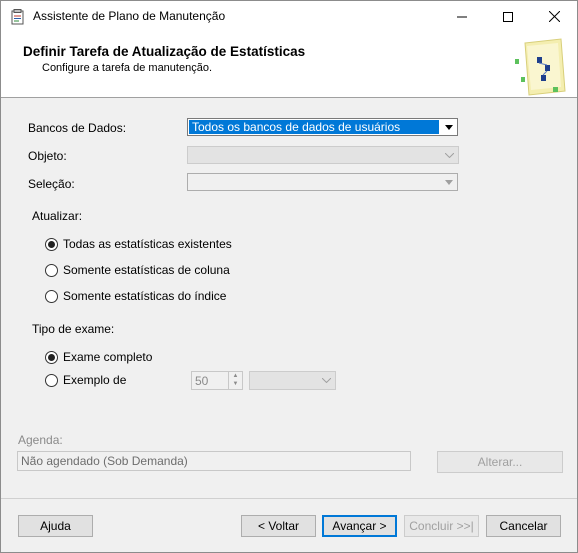 The height and width of the screenshot is (553, 578). I want to click on minimize-icon, so click(462, 16).